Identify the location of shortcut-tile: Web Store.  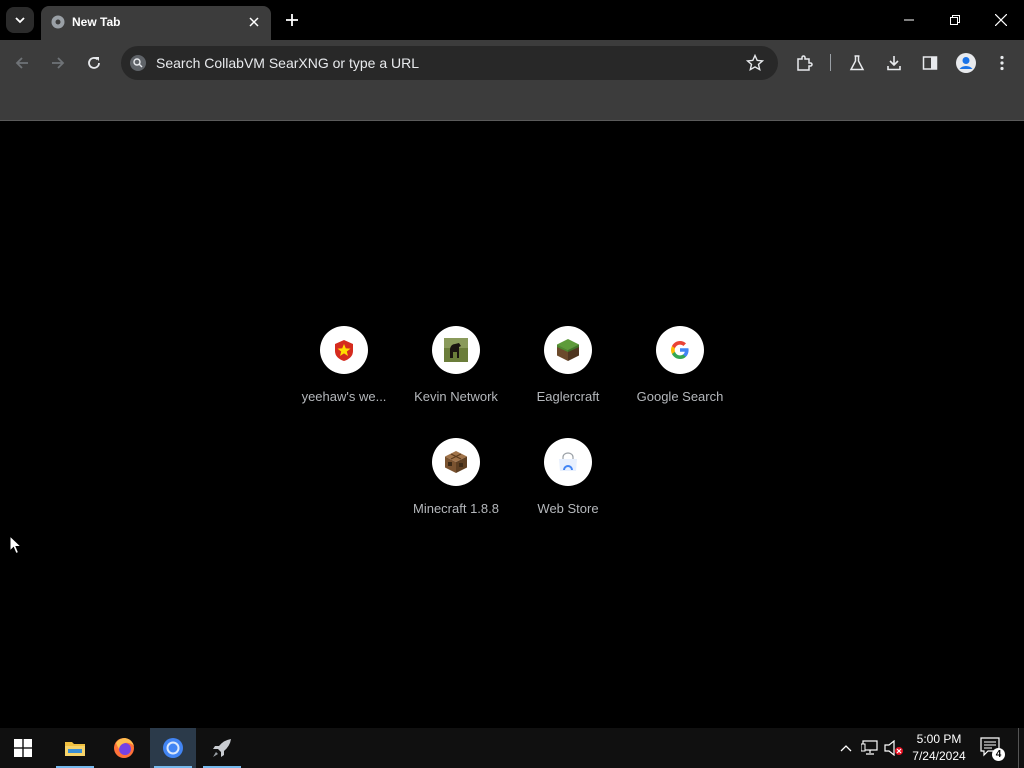
(568, 488).